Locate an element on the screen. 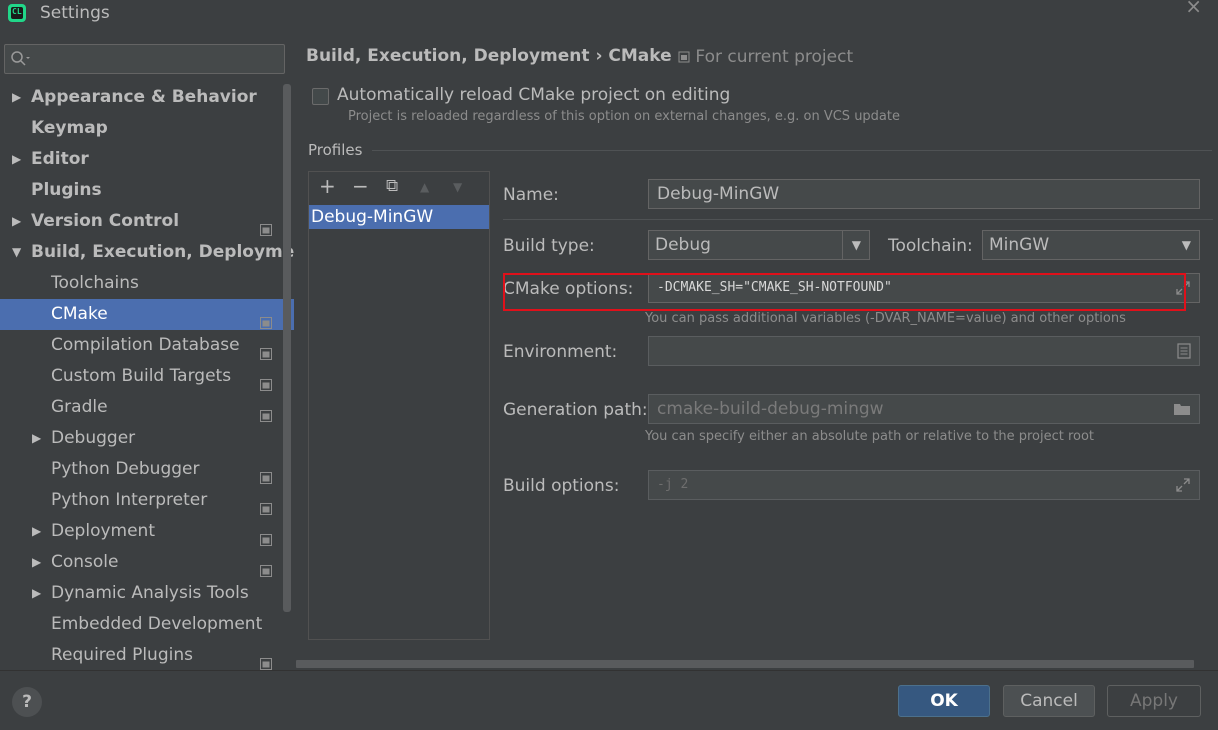 The width and height of the screenshot is (1218, 730). profile-item-debug-mingw: Debug-MinGW is located at coordinates (399, 217).